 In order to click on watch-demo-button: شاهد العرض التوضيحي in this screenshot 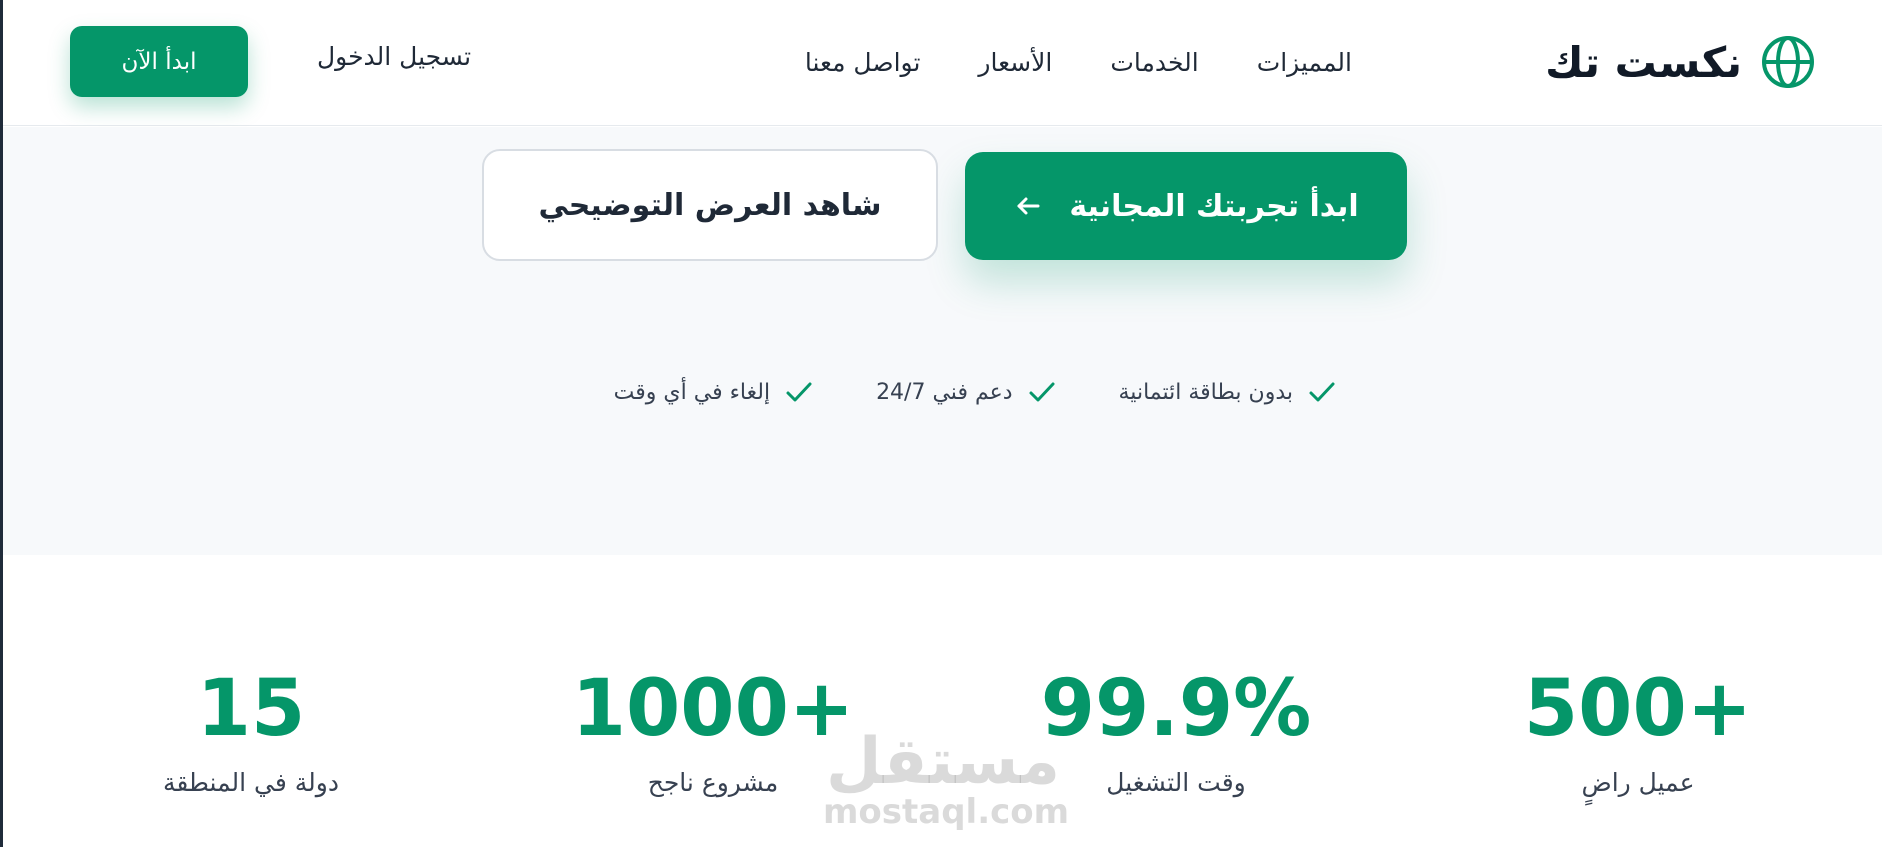, I will do `click(710, 205)`.